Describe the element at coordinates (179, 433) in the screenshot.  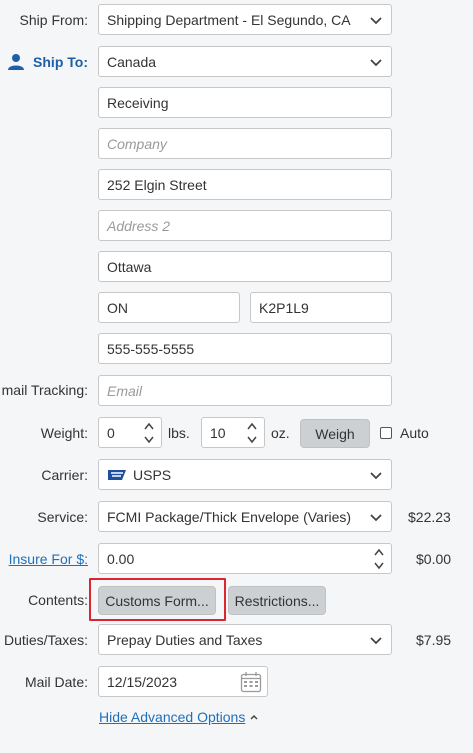
I see `lbs-unit: lbs.` at that location.